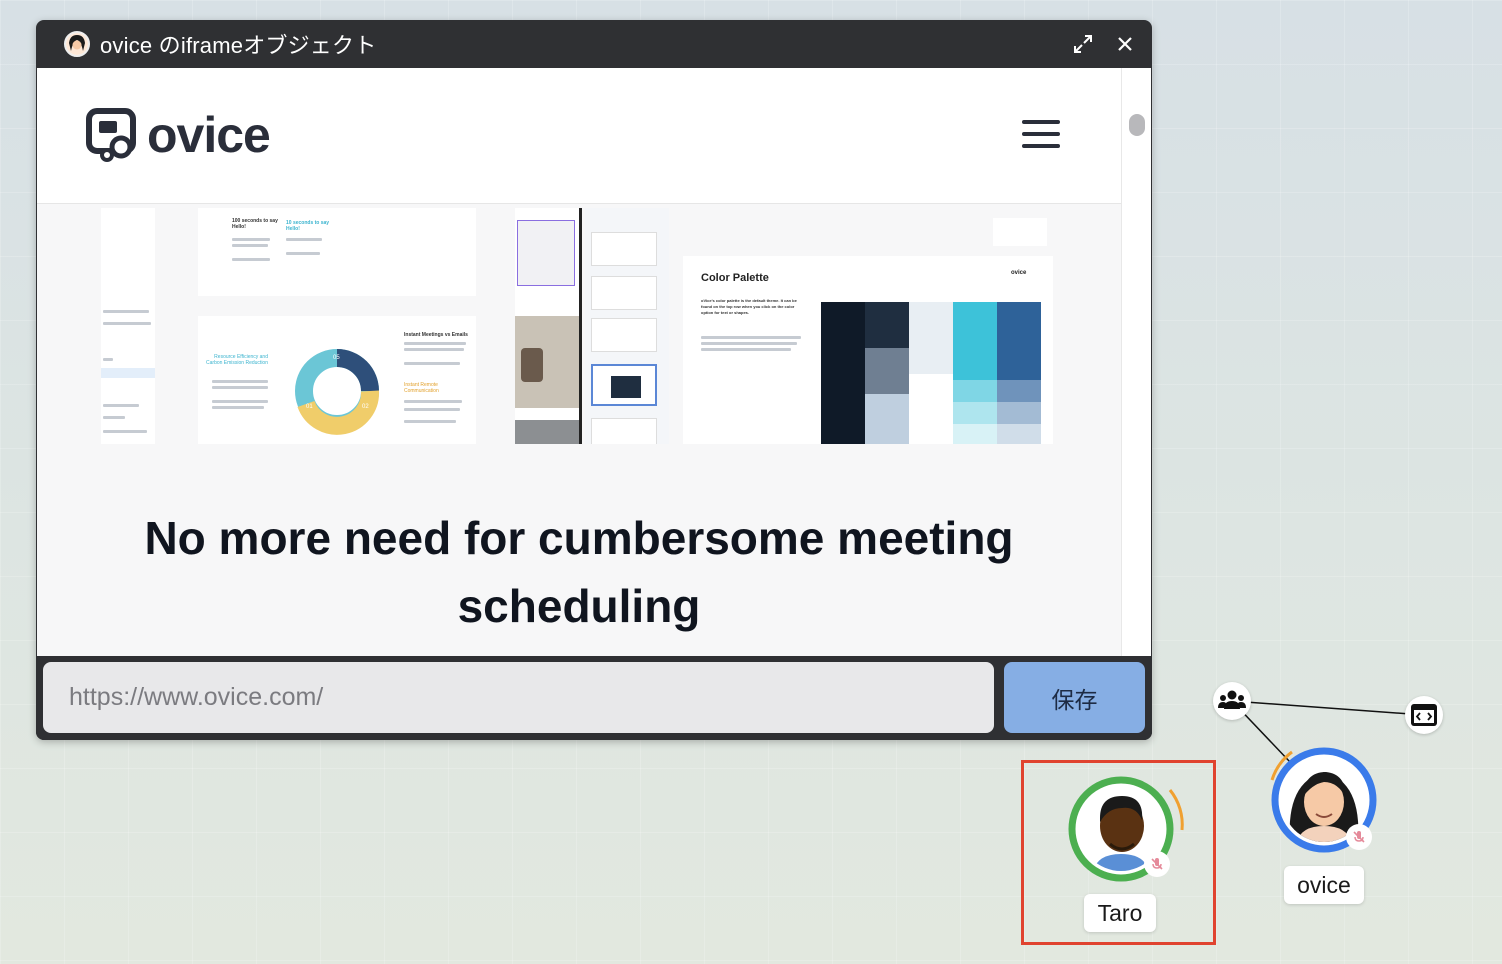 This screenshot has width=1502, height=964. I want to click on save-button: 保存, so click(1074, 697).